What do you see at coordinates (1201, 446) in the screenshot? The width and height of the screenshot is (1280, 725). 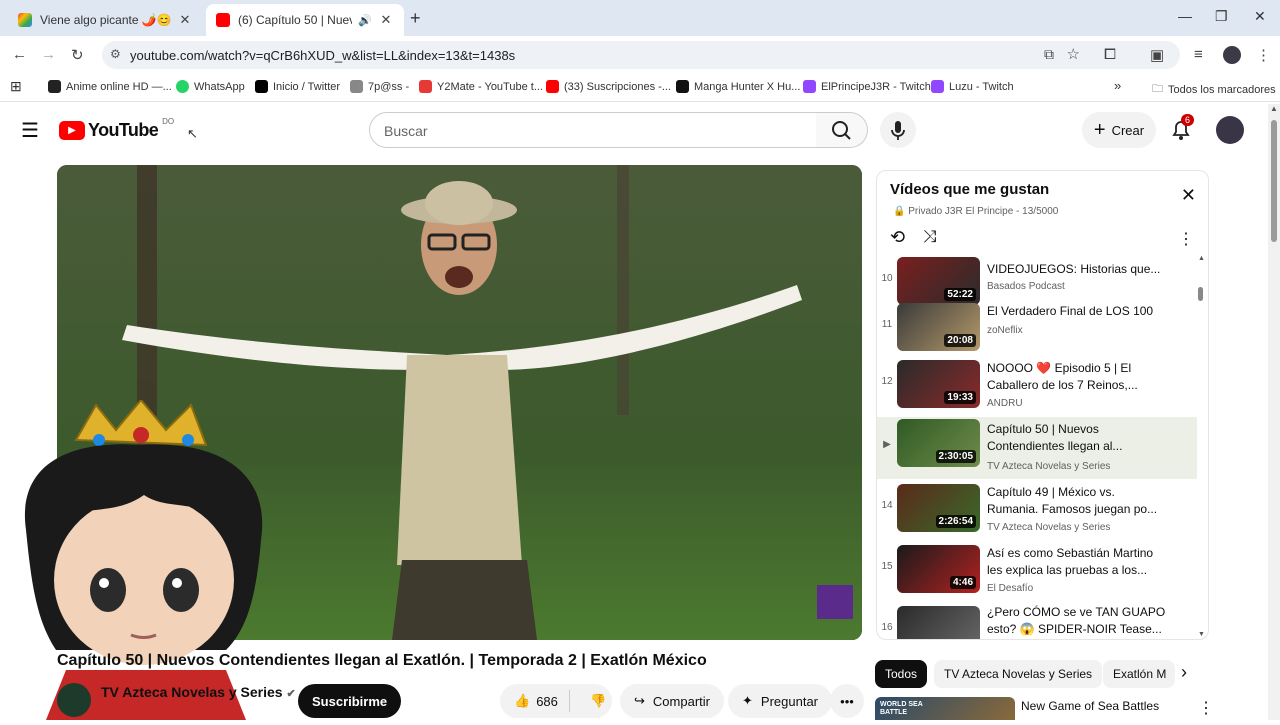 I see `playlist-scrollbar: ▲ ▼` at bounding box center [1201, 446].